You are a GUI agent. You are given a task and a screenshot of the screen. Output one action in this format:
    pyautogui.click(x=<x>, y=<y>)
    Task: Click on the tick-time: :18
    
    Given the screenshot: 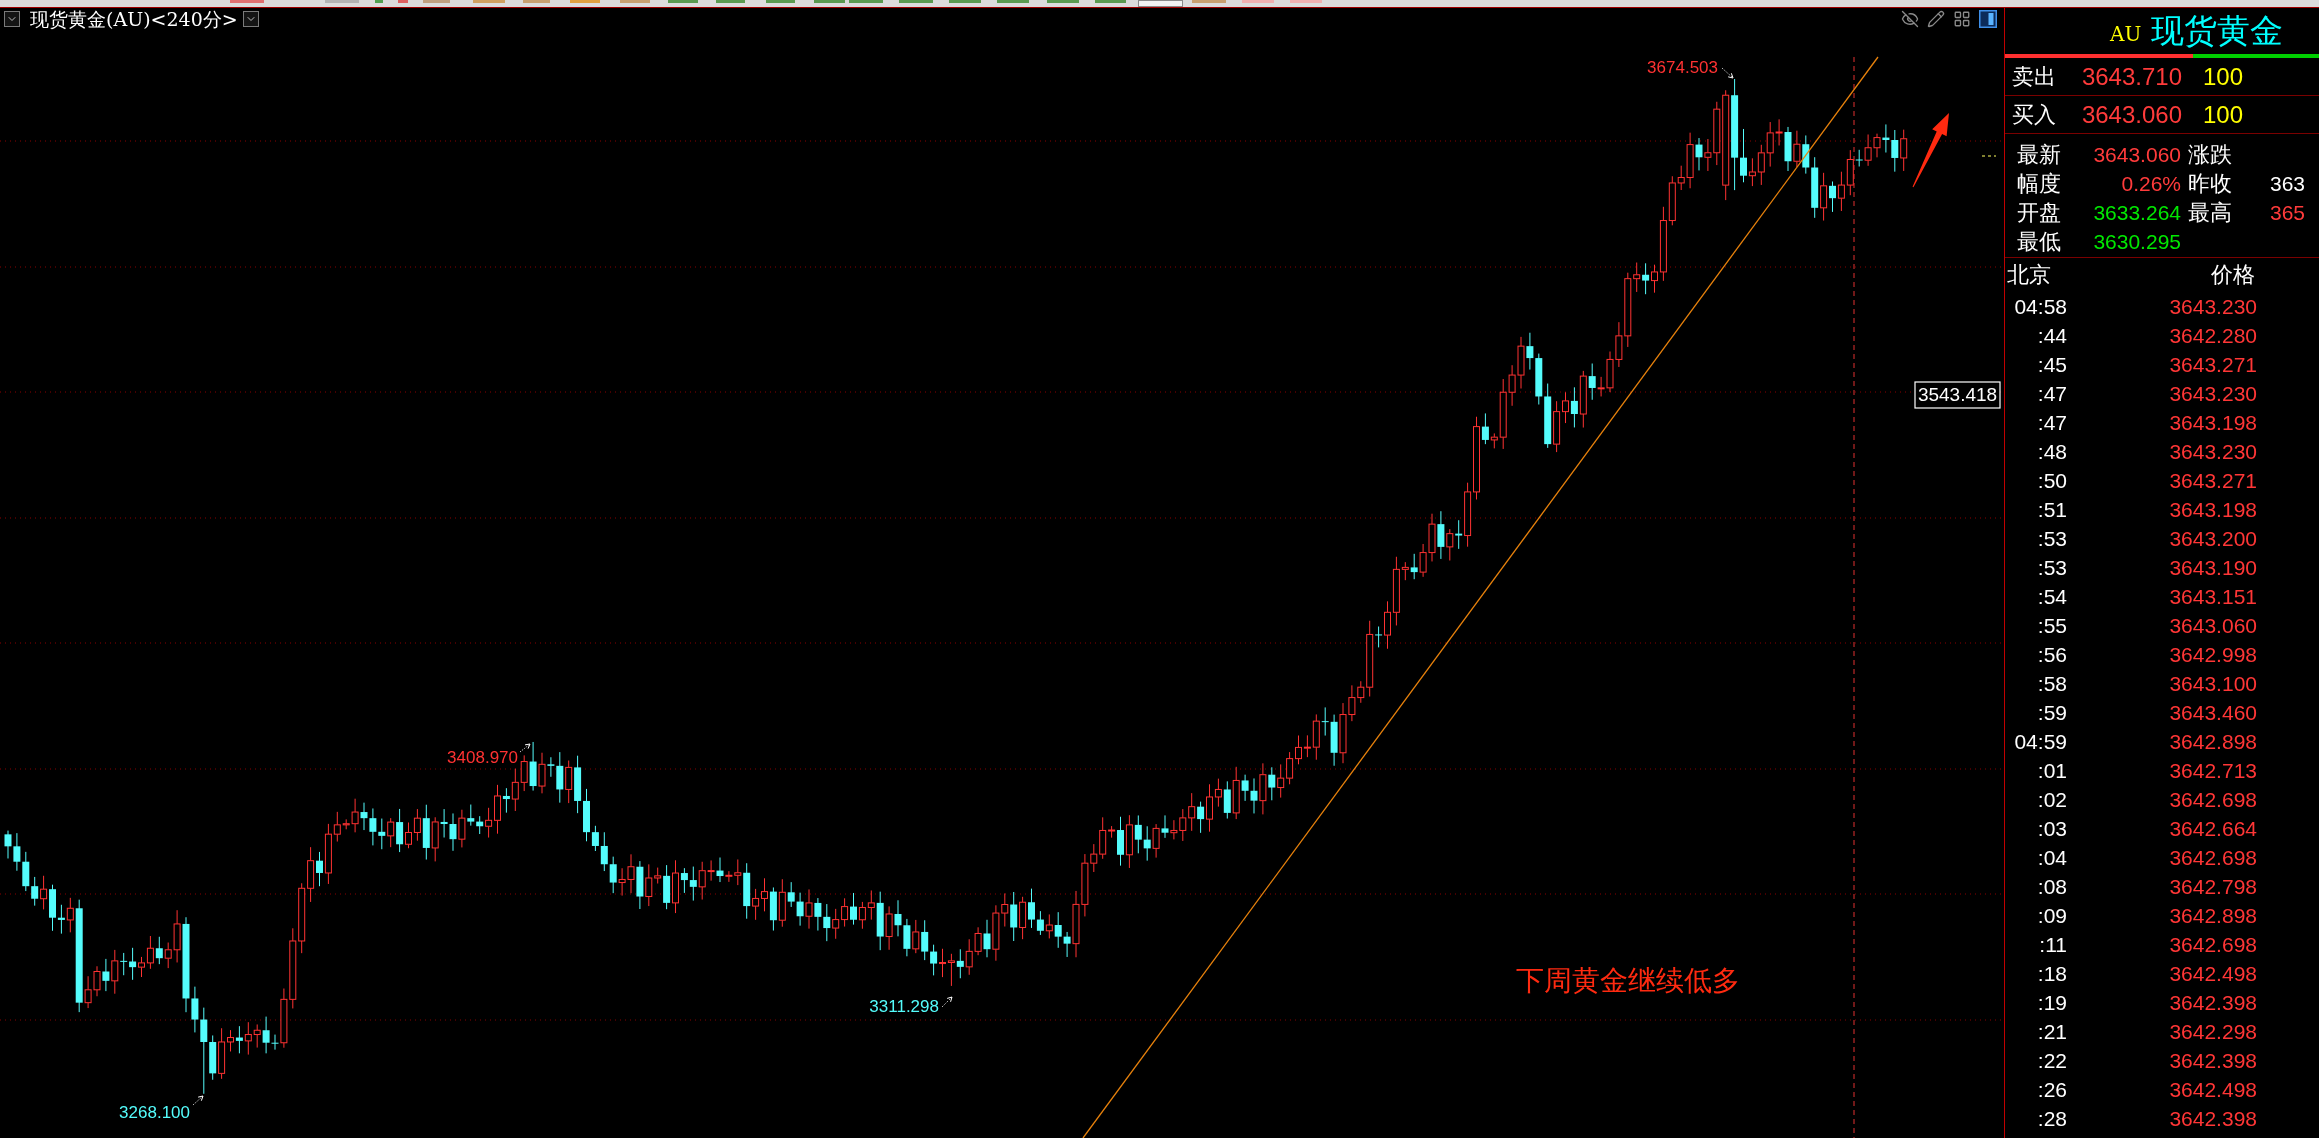 What is the action you would take?
    pyautogui.click(x=2051, y=973)
    